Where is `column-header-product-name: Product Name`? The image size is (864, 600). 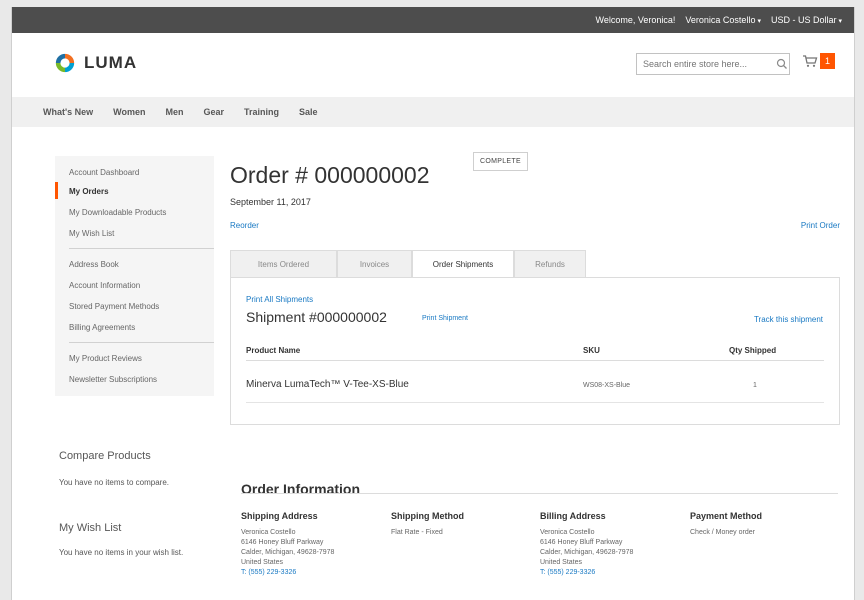 column-header-product-name: Product Name is located at coordinates (273, 350).